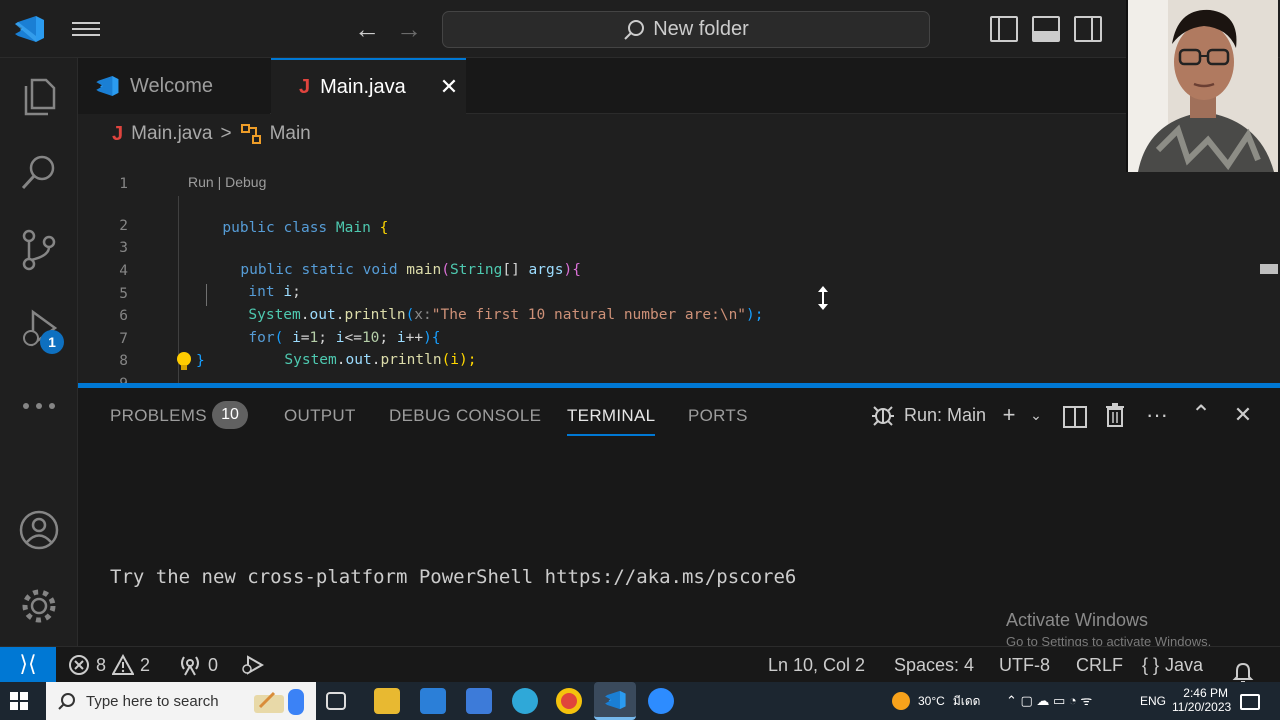  Describe the element at coordinates (227, 182) in the screenshot. I see `codelens-run-debug: Run | Debug` at that location.